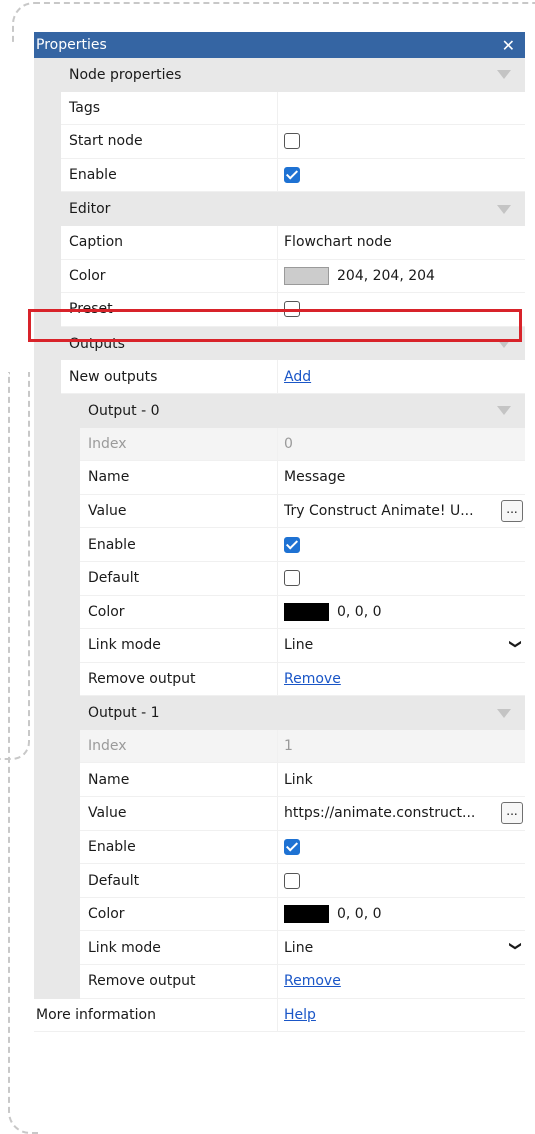  I want to click on index-value: 0, so click(401, 444).